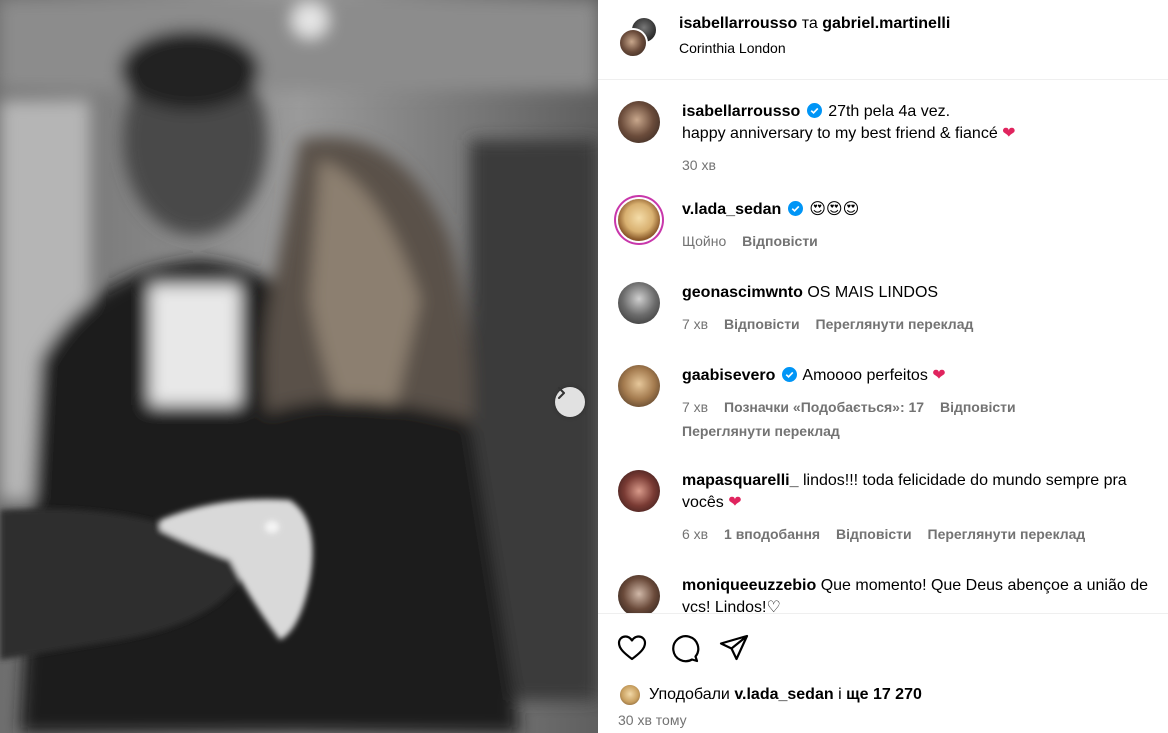 This screenshot has height=733, width=1168. I want to click on comment-time: 6 хв, so click(695, 534).